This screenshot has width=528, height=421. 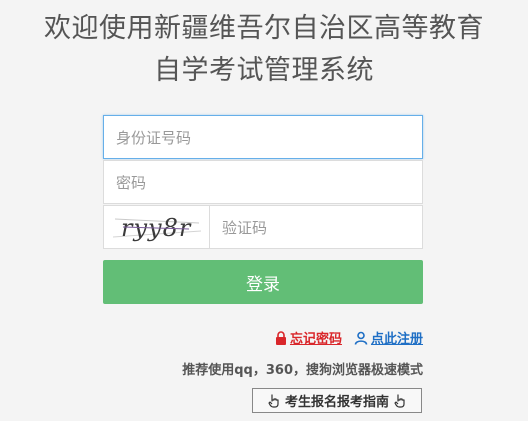 I want to click on captcha-placeholder: 验证码, so click(x=245, y=227).